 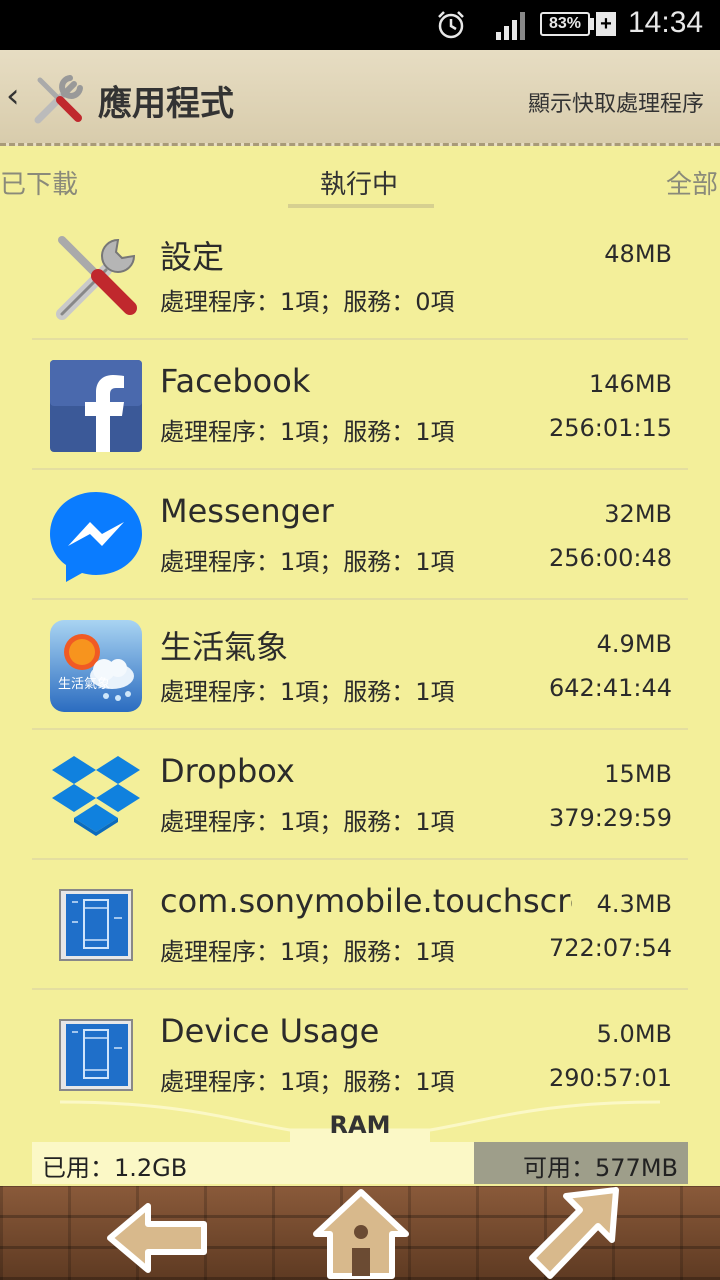 I want to click on app-process-info: 處理程序：1項；服務：0項, so click(x=307, y=302).